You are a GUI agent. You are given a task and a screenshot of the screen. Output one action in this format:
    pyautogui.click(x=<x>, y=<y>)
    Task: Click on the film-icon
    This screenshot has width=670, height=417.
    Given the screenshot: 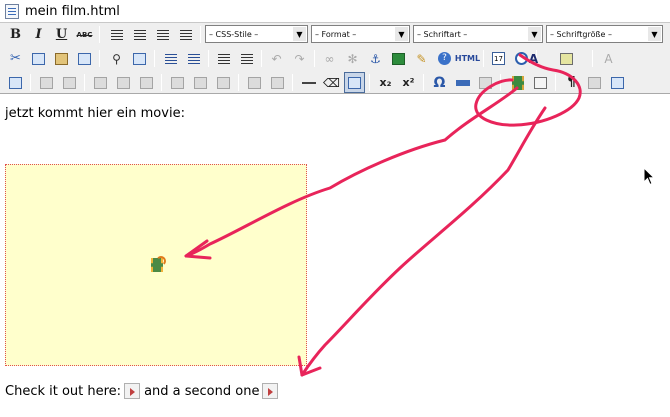 What is the action you would take?
    pyautogui.click(x=158, y=264)
    